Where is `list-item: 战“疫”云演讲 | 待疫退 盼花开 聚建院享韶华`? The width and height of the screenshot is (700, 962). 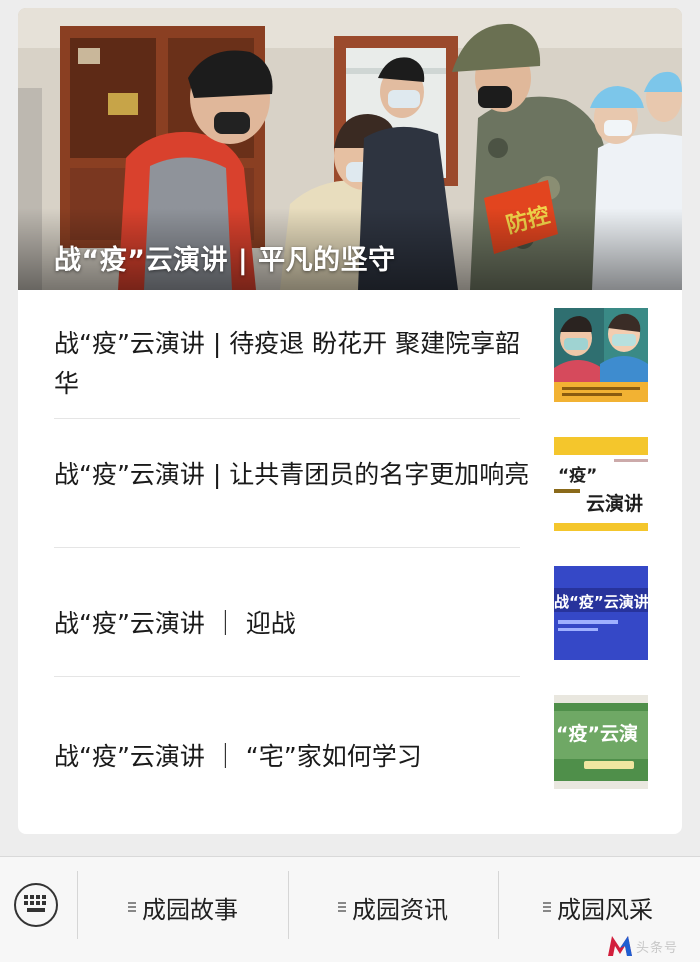 list-item: 战“疫”云演讲 | 待疫退 盼花开 聚建院享韶华 is located at coordinates (352, 354).